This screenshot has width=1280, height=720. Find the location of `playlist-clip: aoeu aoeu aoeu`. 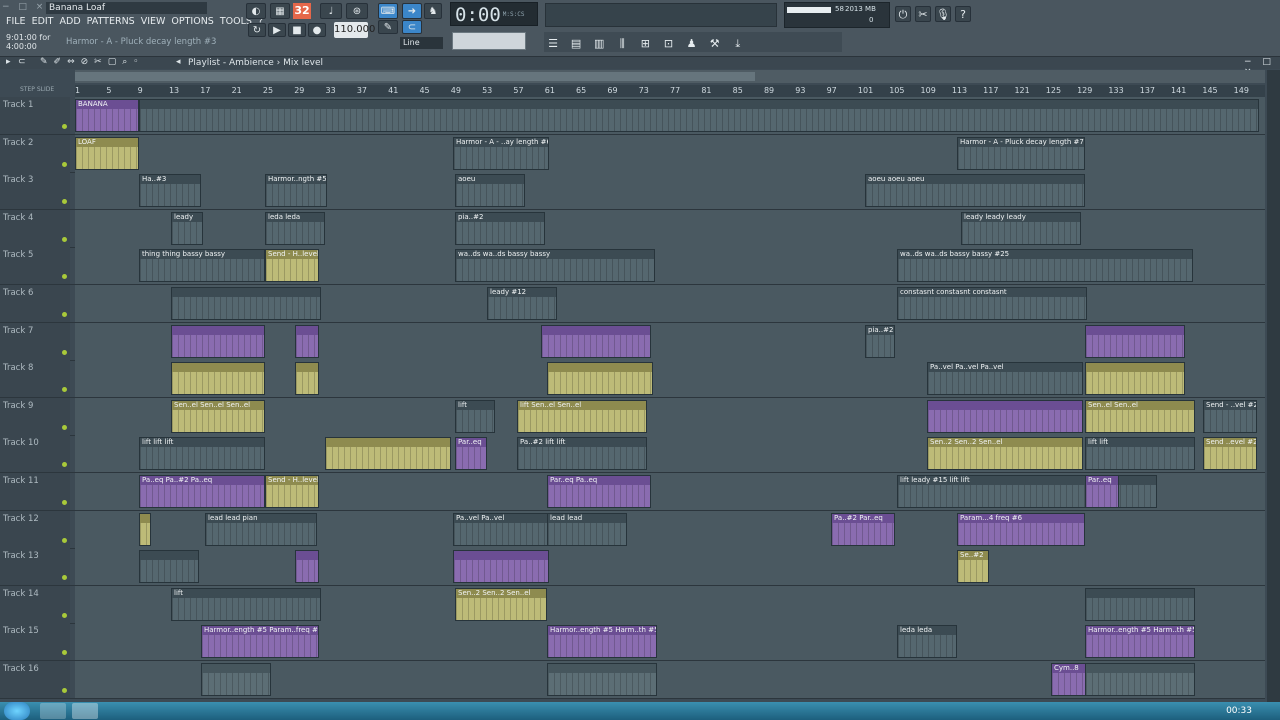

playlist-clip: aoeu aoeu aoeu is located at coordinates (975, 191).